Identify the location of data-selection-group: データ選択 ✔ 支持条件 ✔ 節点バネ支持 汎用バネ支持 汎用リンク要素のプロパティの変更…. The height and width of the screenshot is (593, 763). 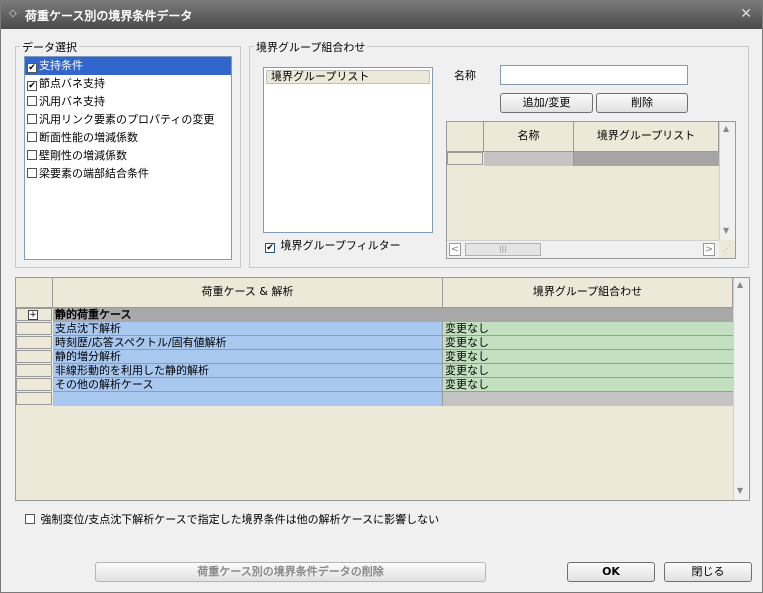
(128, 153).